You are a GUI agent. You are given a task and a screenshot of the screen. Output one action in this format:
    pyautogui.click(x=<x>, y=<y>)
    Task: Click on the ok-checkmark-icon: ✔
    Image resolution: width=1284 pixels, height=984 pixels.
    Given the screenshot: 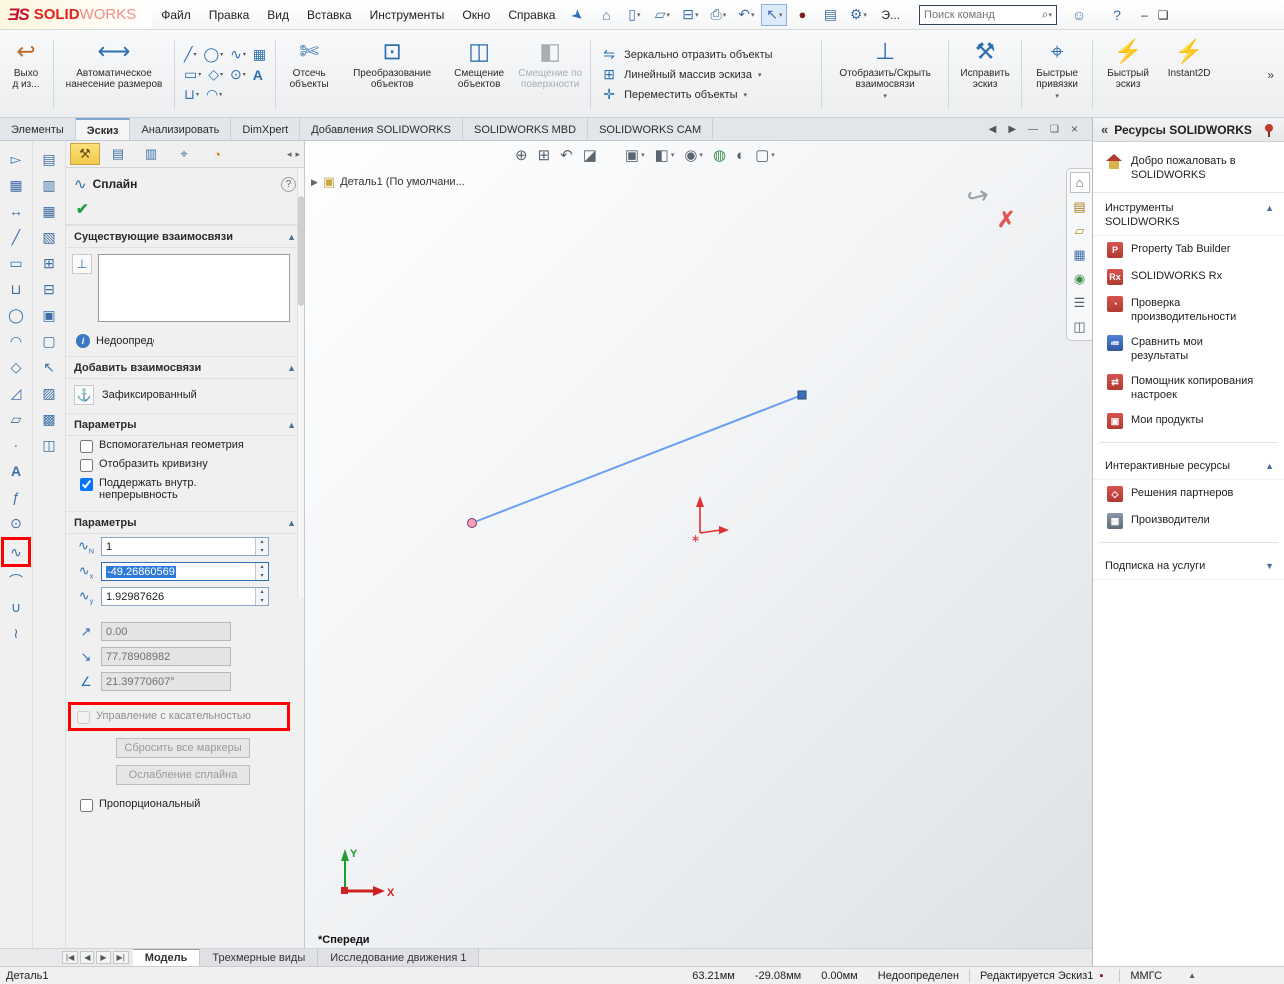 What is the action you would take?
    pyautogui.click(x=82, y=209)
    